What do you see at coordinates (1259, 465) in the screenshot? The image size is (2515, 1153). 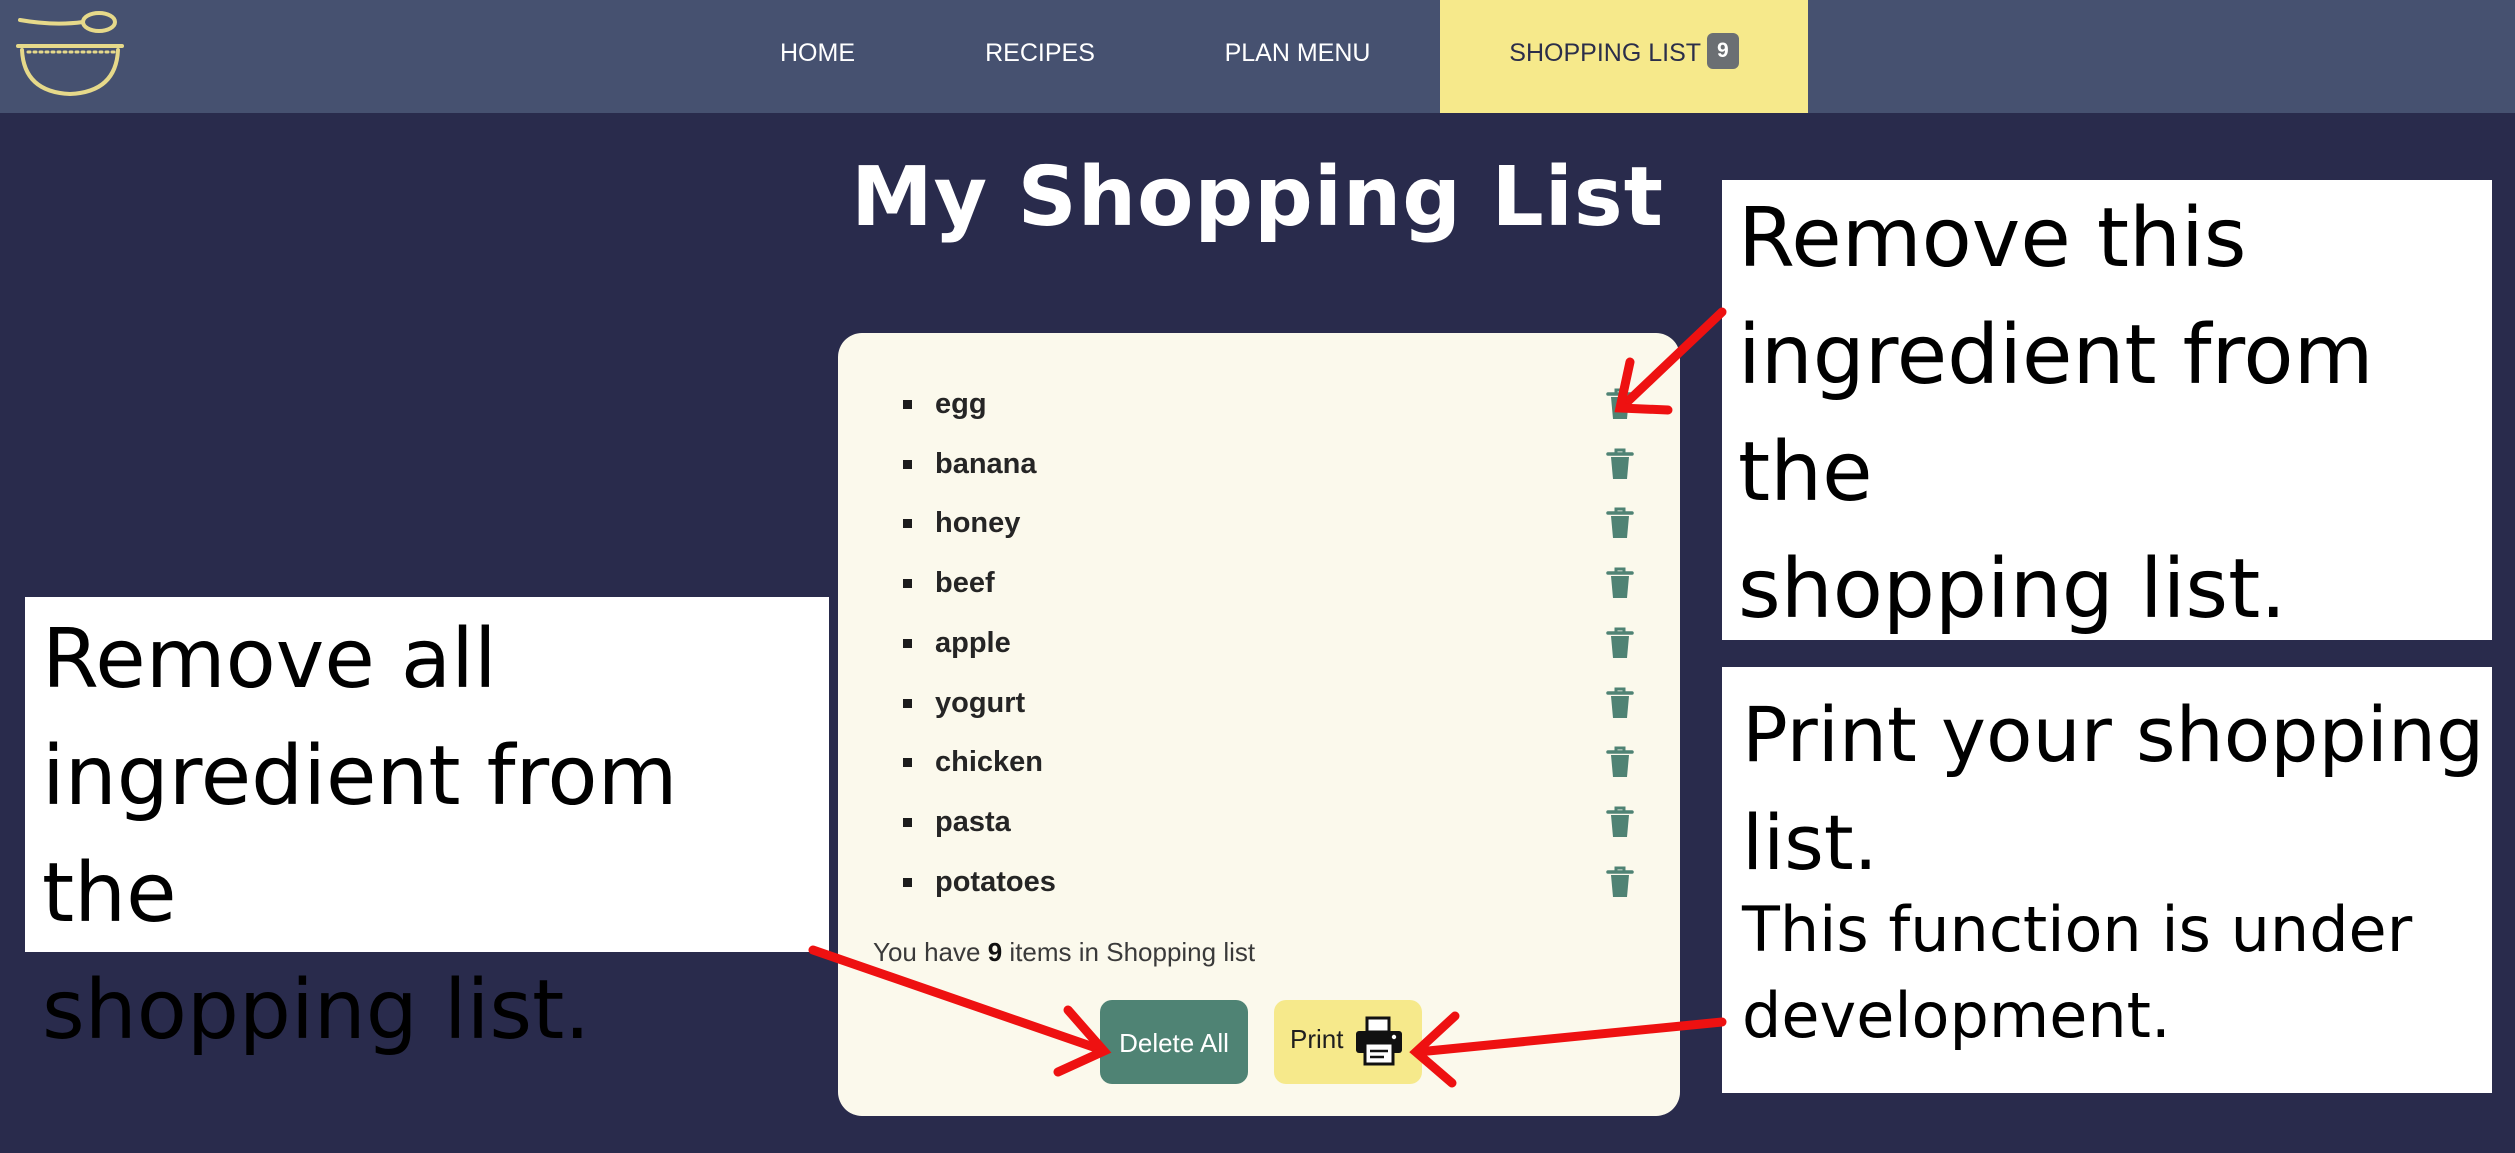 I see `list-item: banana` at bounding box center [1259, 465].